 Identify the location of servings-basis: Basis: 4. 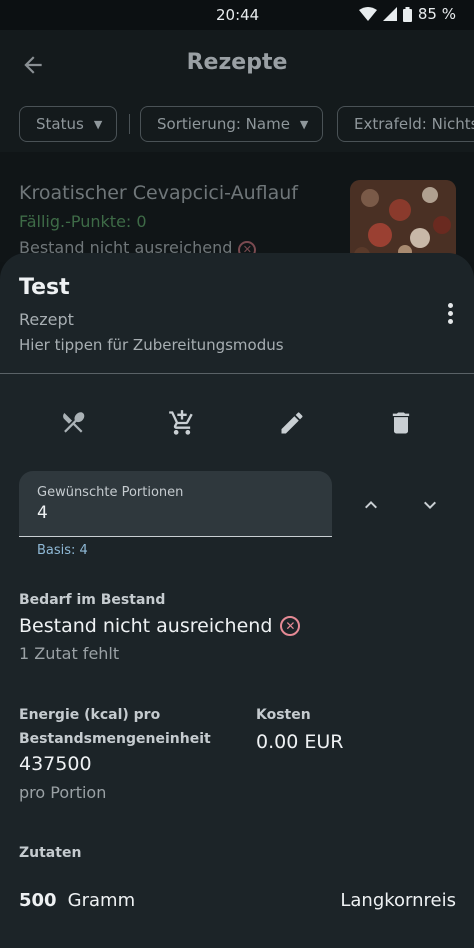
(62, 550).